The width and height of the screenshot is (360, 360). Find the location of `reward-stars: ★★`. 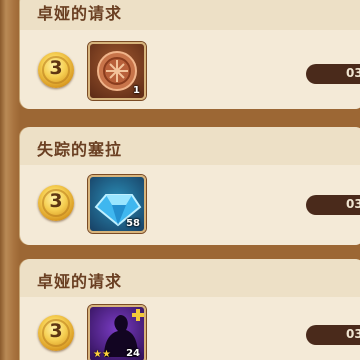

reward-stars: ★★ is located at coordinates (102, 354).